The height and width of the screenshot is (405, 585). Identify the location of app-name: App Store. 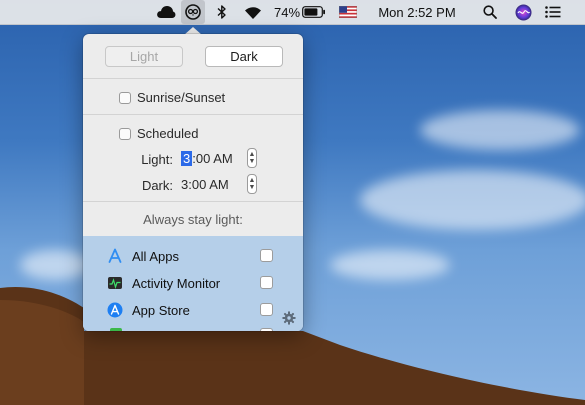
(161, 310).